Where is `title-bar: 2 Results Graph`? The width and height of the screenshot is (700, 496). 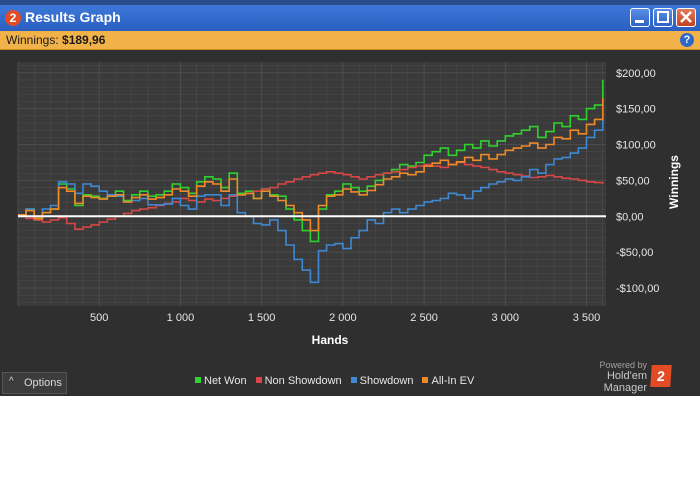
title-bar: 2 Results Graph is located at coordinates (350, 18).